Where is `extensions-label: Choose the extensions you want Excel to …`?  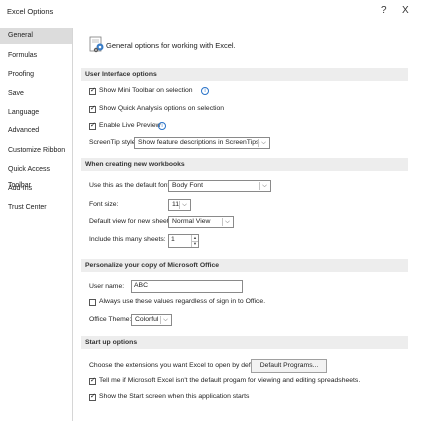
extensions-label: Choose the extensions you want Excel to … is located at coordinates (176, 365).